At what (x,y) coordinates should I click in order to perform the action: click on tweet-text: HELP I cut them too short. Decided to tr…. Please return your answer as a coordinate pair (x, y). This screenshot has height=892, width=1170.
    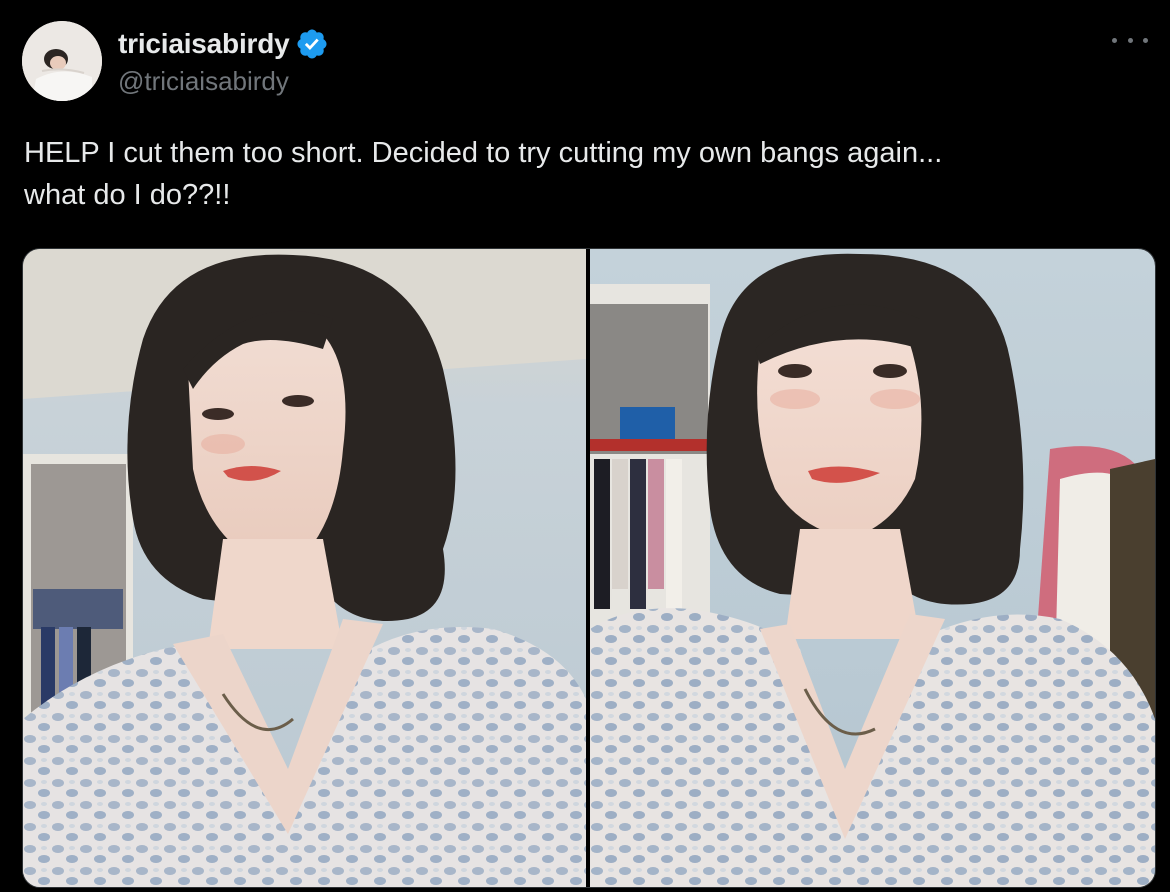
    Looking at the image, I should click on (483, 174).